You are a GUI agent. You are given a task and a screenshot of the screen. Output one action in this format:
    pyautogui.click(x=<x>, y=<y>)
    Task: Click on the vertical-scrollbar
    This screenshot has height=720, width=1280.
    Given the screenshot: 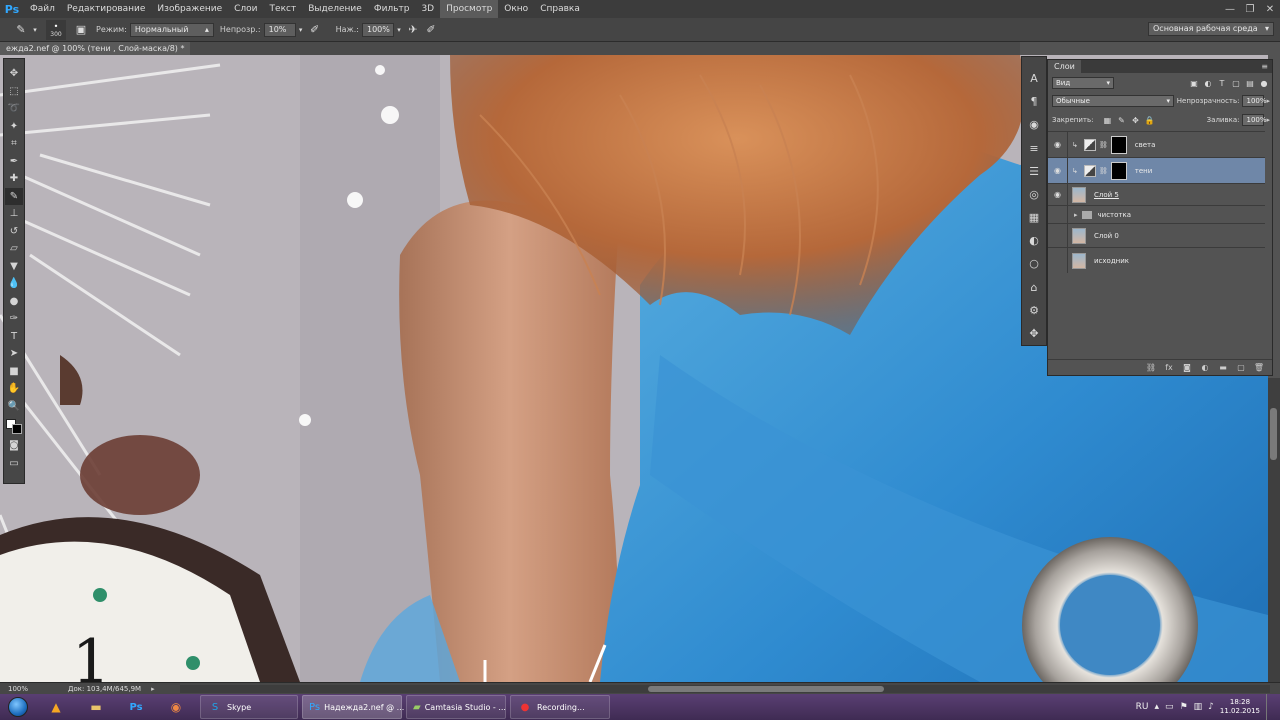 What is the action you would take?
    pyautogui.click(x=1274, y=530)
    